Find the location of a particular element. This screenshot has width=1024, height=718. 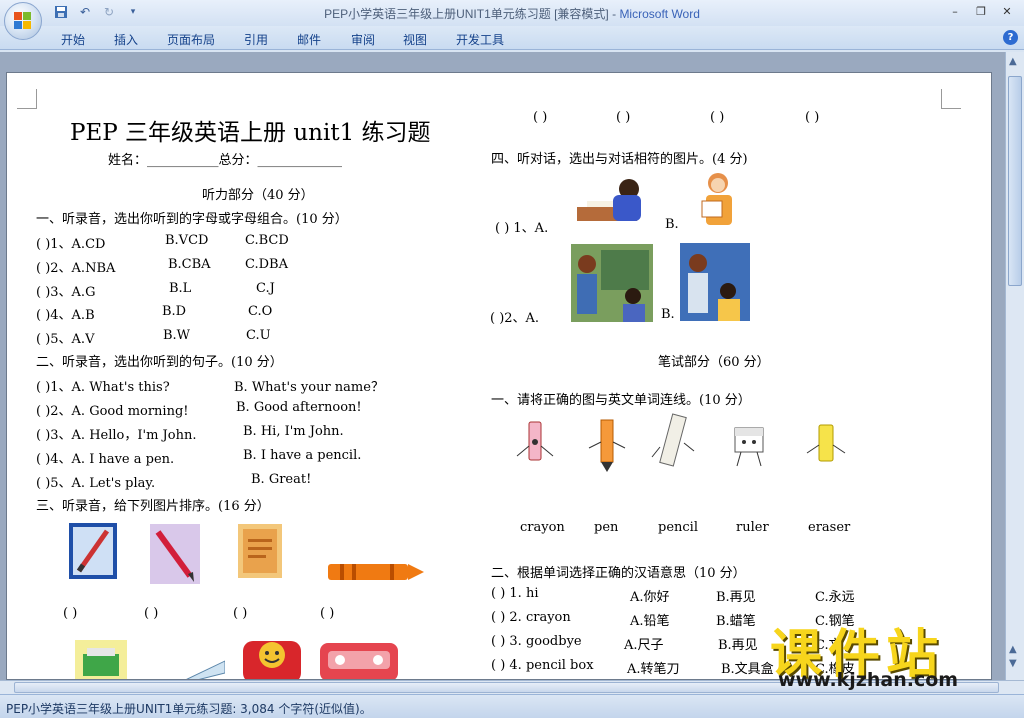

pen-picture is located at coordinates (93, 551).